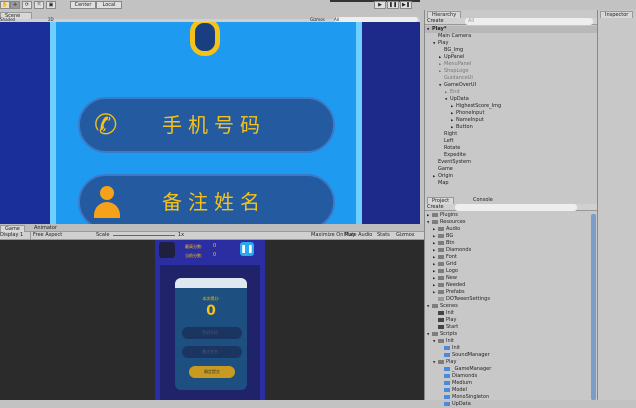  I want to click on tree-item: BG_Img, so click(511, 50).